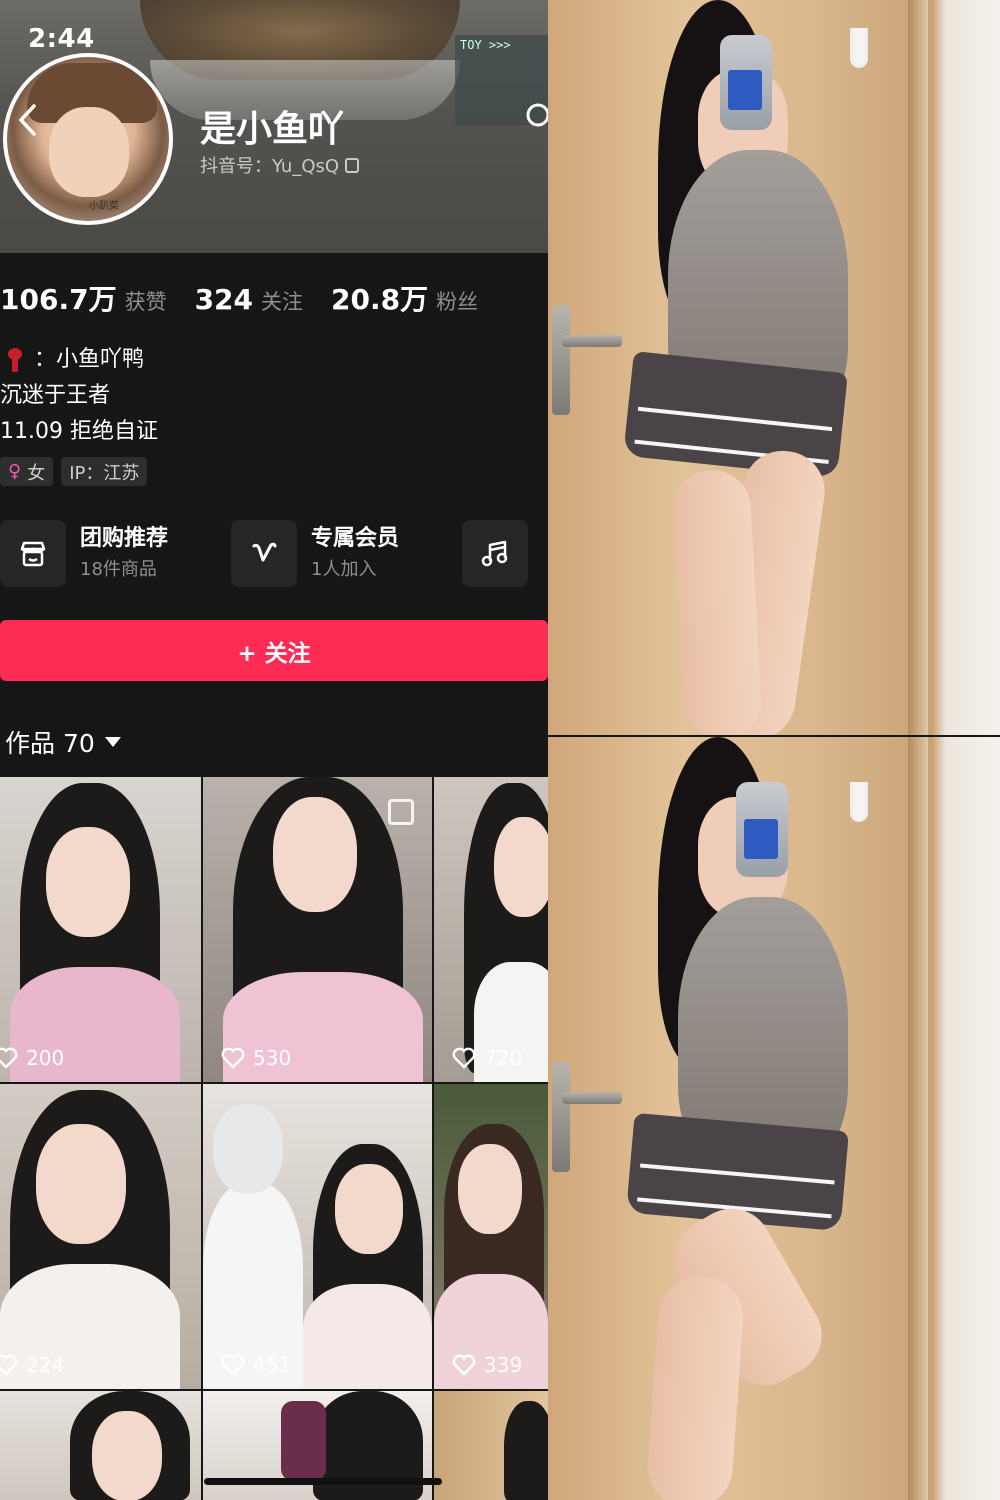  I want to click on search-icon, so click(537, 115).